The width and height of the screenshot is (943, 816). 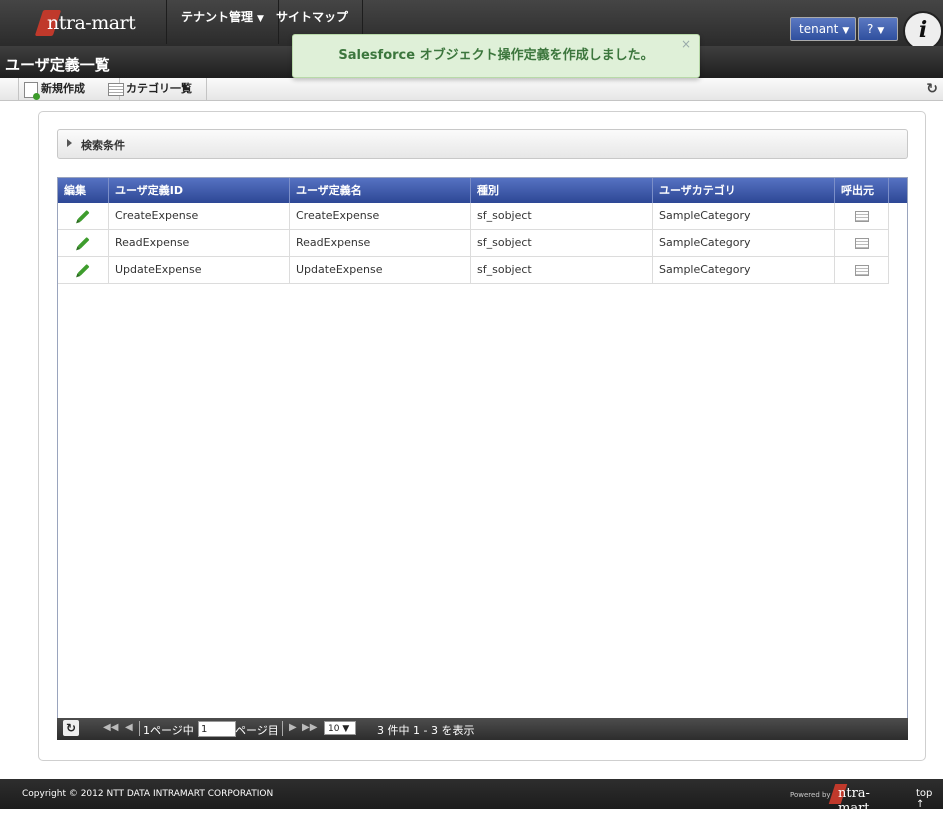 What do you see at coordinates (380, 270) in the screenshot?
I see `cell-user-definition-name: UpdateExpense` at bounding box center [380, 270].